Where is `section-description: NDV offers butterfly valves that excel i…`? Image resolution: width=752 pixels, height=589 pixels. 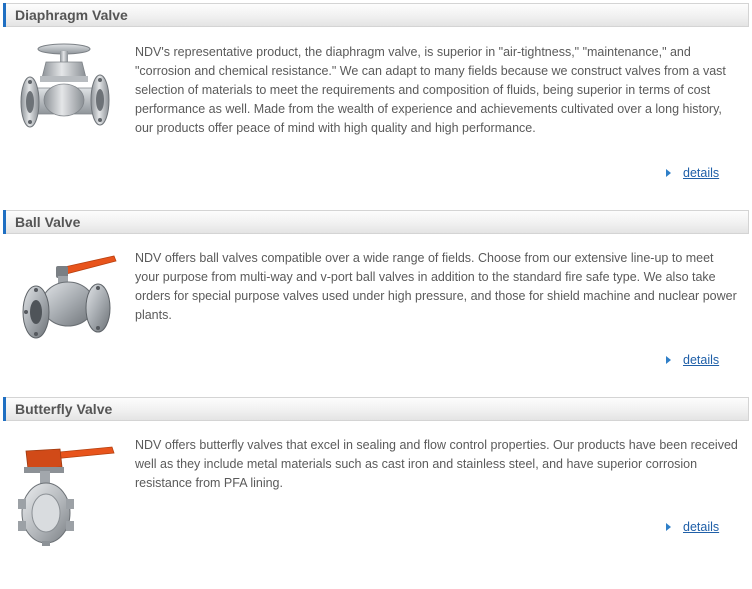
section-description: NDV offers butterfly valves that excel i… is located at coordinates (436, 464).